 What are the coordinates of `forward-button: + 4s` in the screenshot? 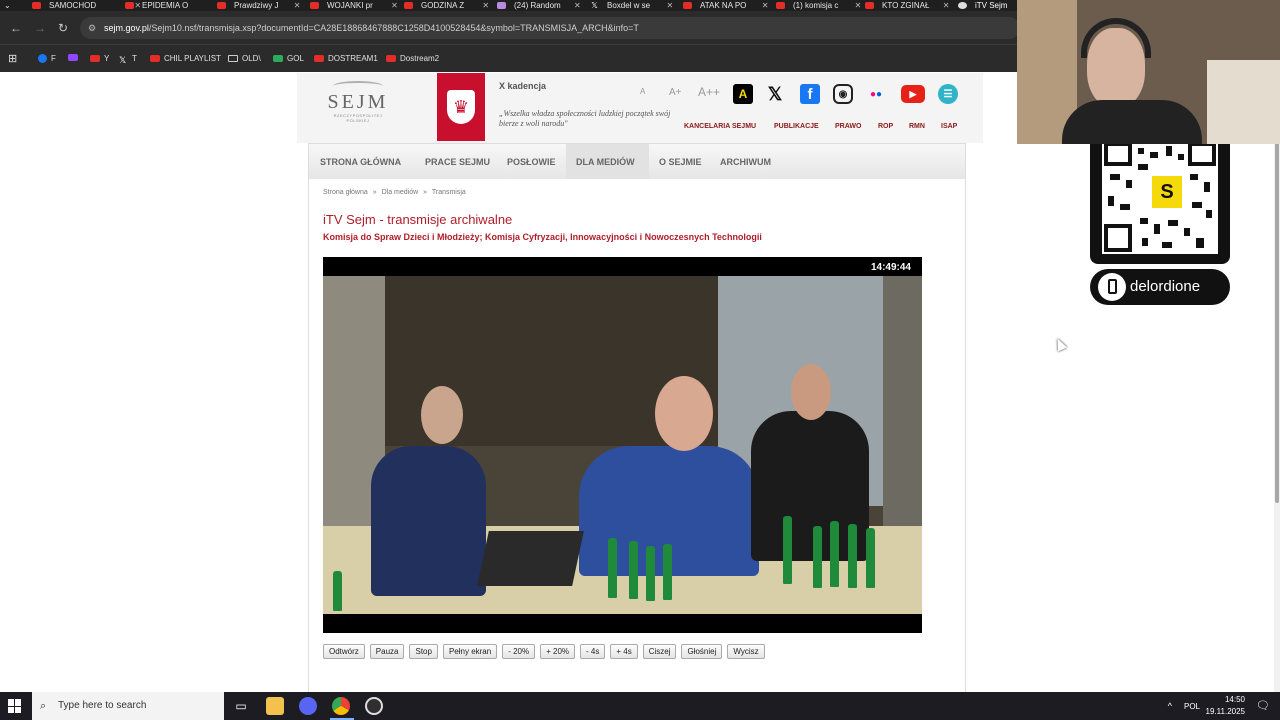 It's located at (624, 651).